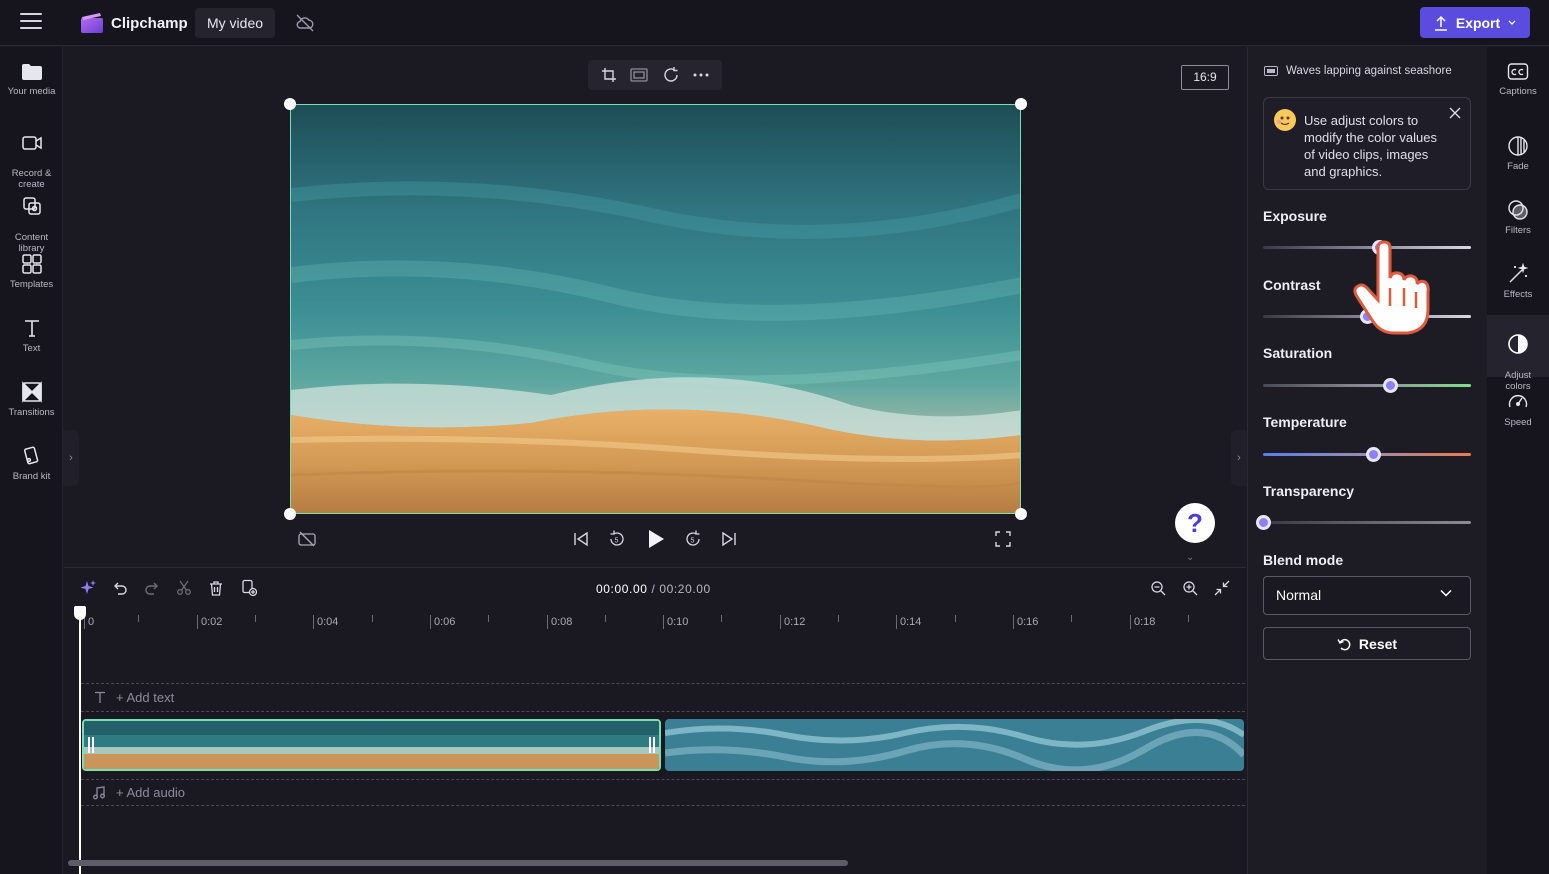 Image resolution: width=1549 pixels, height=874 pixels. Describe the element at coordinates (30, 455) in the screenshot. I see `brand-kit-icon` at that location.